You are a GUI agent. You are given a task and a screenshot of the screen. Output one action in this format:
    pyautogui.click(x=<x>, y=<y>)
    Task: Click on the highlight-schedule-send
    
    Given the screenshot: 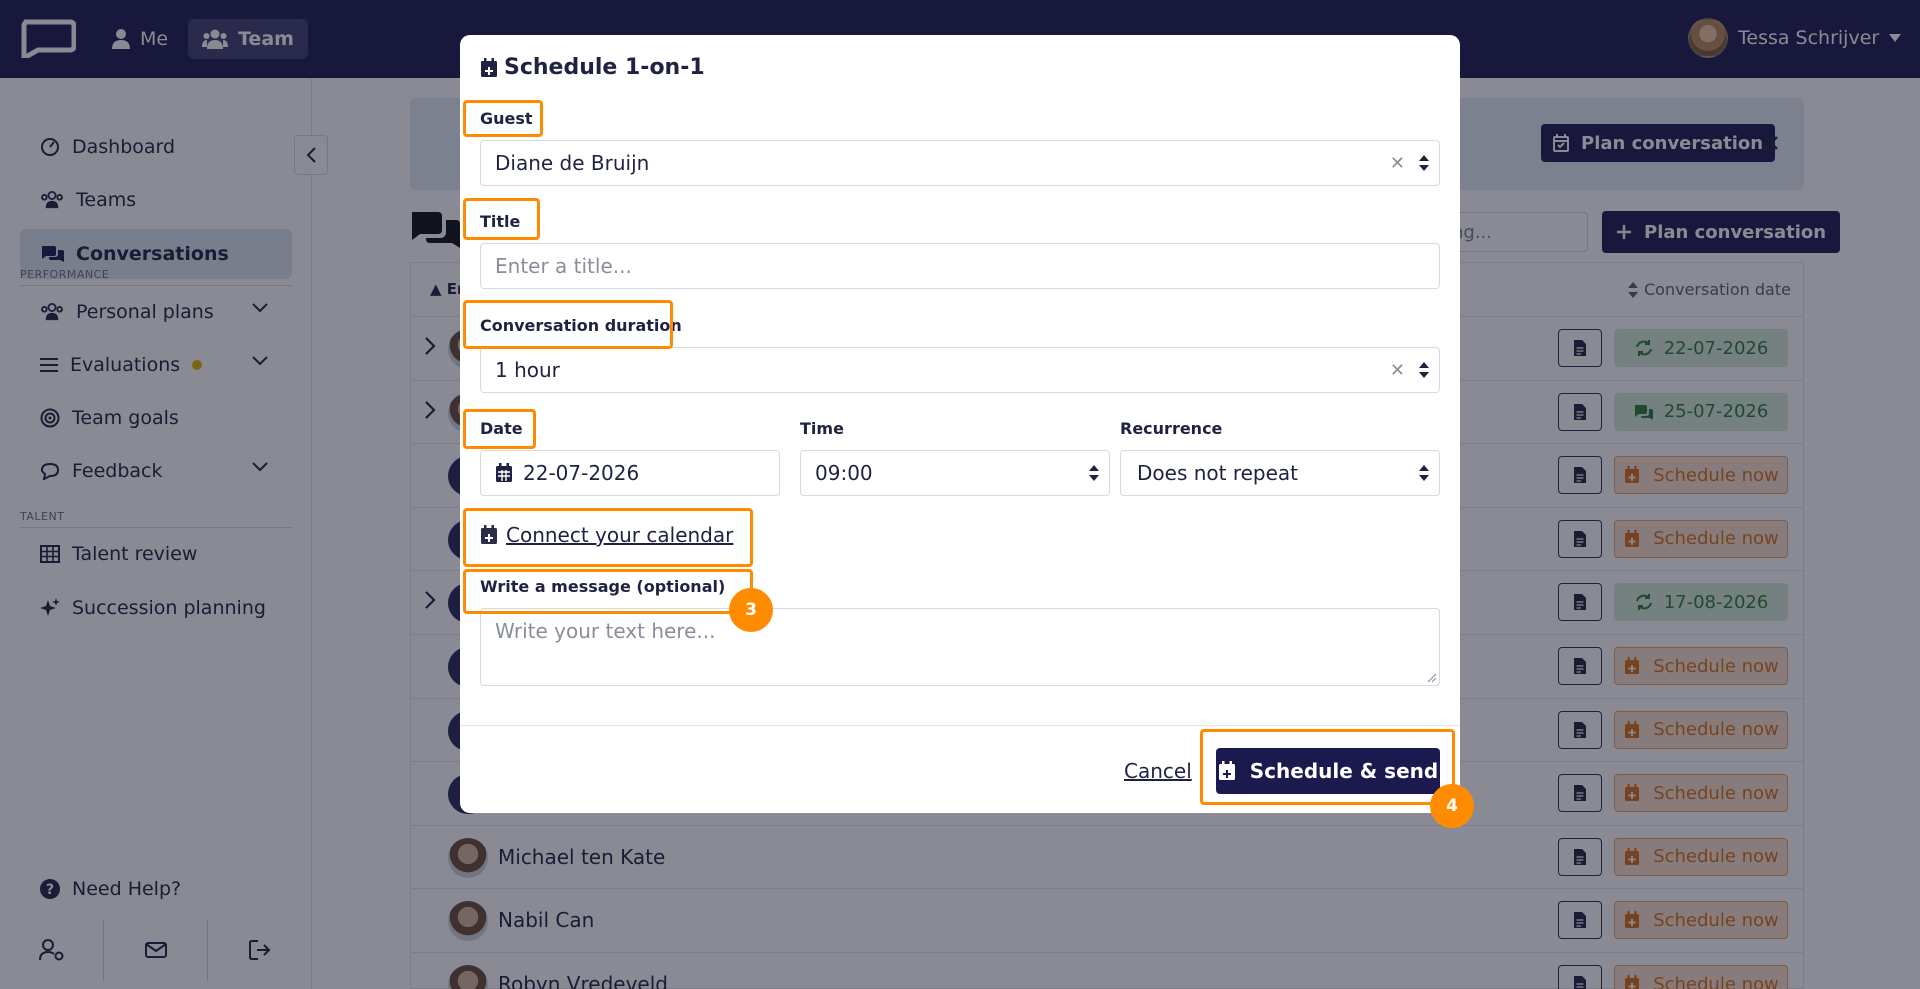 What is the action you would take?
    pyautogui.click(x=1327, y=767)
    